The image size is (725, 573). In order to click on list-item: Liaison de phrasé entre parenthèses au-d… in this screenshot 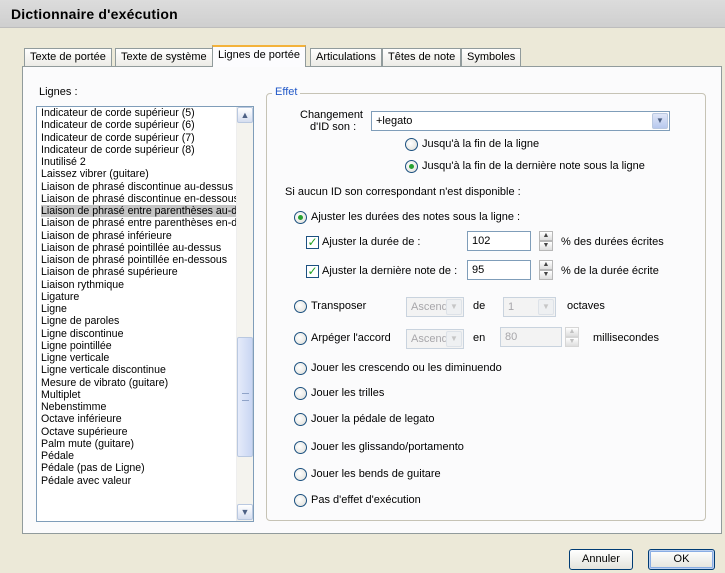, I will do `click(139, 211)`.